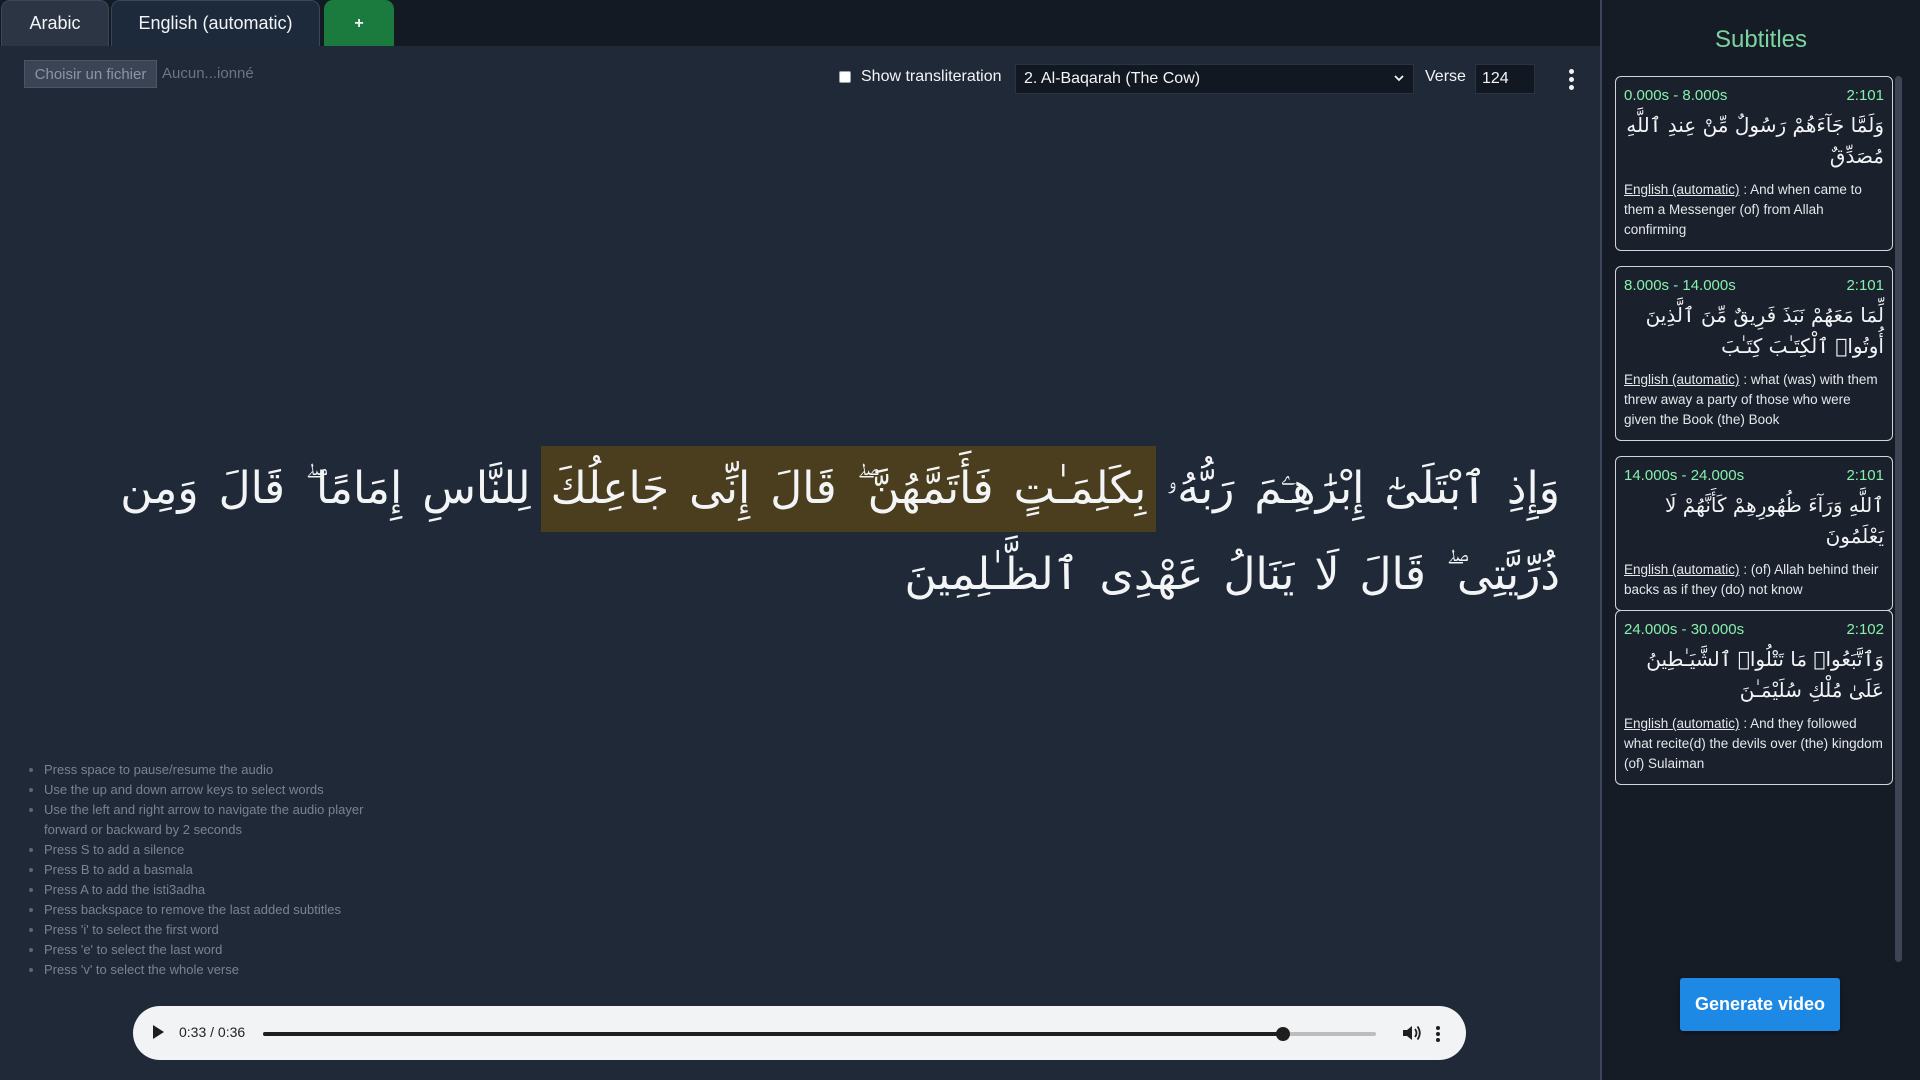  Describe the element at coordinates (1761, 39) in the screenshot. I see `sidebar-title: Subtitles` at that location.